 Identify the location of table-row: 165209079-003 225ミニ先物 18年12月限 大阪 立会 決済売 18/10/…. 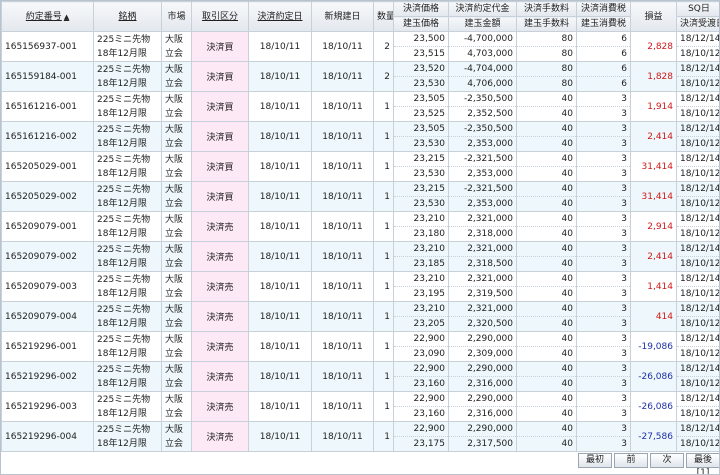
(360, 286).